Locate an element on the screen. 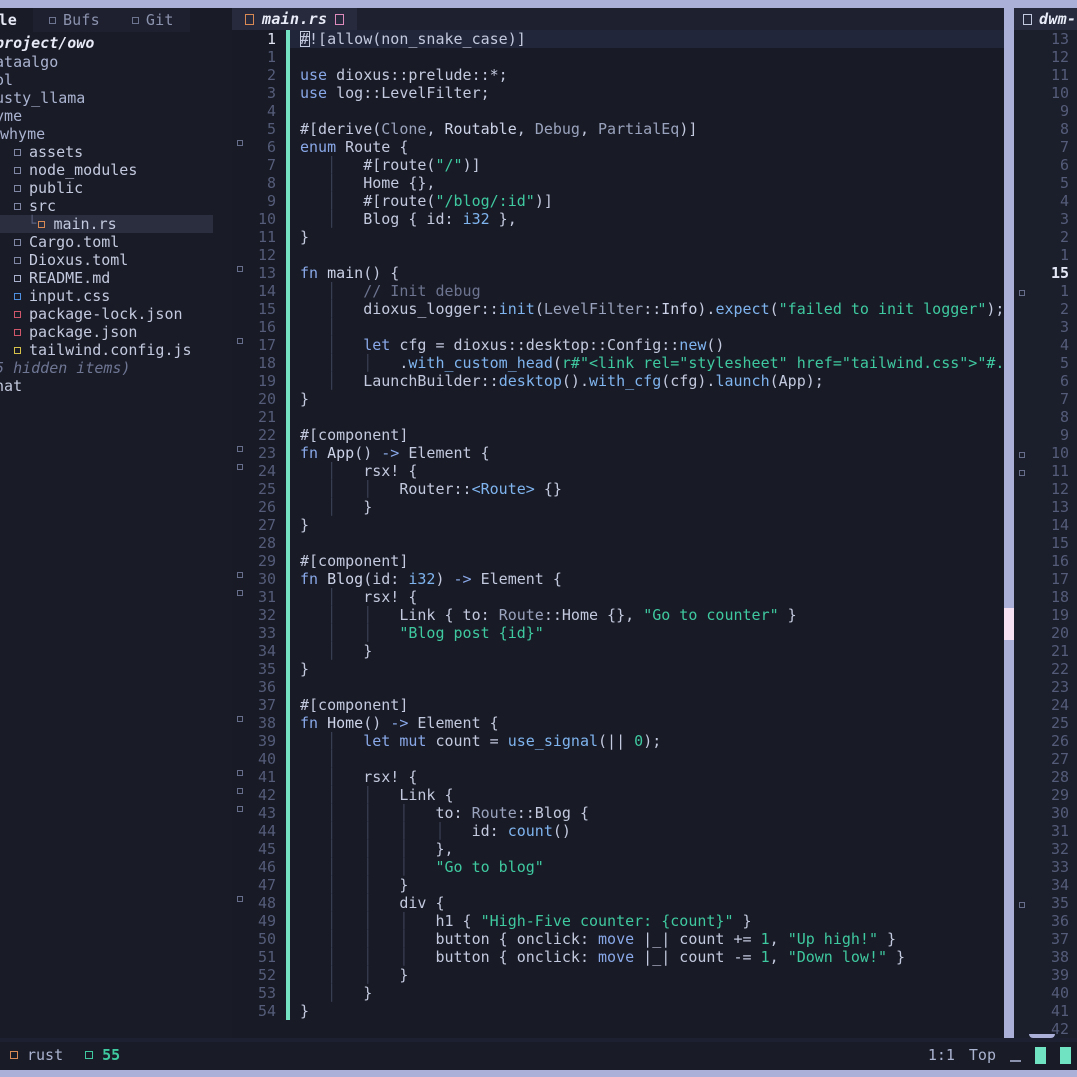 Image resolution: width=1077 pixels, height=1077 pixels. code-line: 7 │ #[route("/")] is located at coordinates (618, 165).